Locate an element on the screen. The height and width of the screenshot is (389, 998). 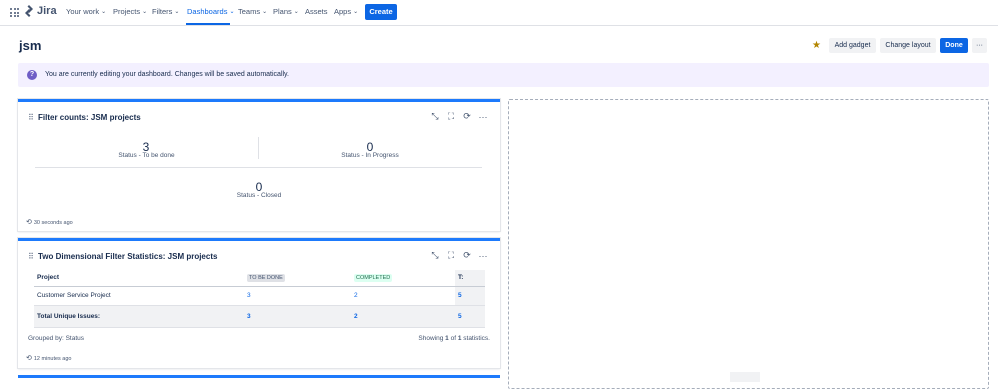
column-header: COMPLETED is located at coordinates (403, 278).